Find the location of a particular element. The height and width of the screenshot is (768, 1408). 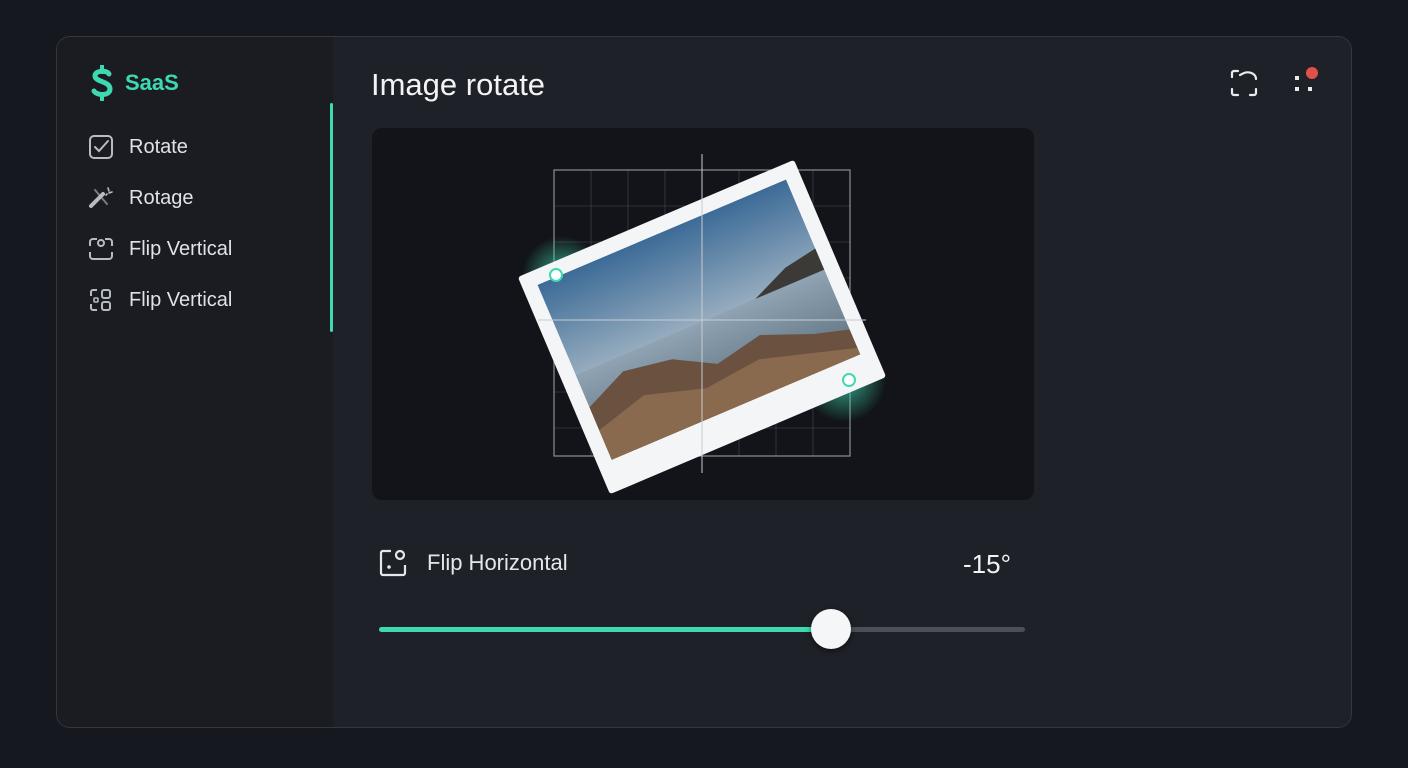

rotate-handle-top-left is located at coordinates (556, 275).